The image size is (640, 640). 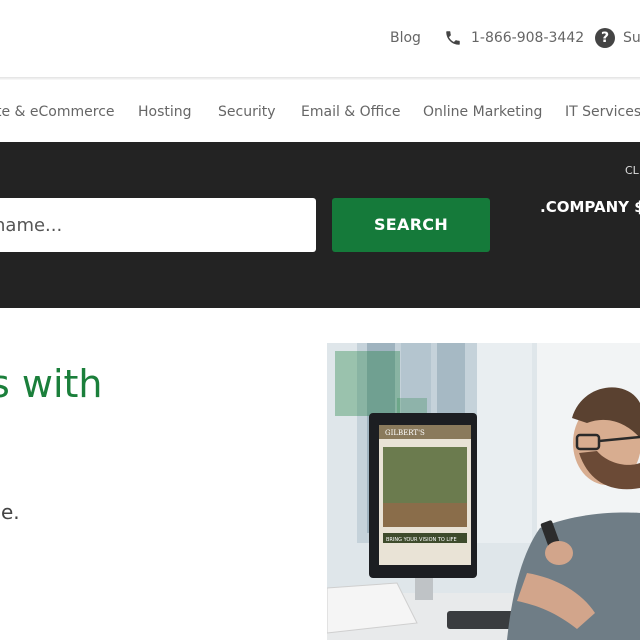 I want to click on nav-item-it-services: IT Services, so click(x=602, y=112).